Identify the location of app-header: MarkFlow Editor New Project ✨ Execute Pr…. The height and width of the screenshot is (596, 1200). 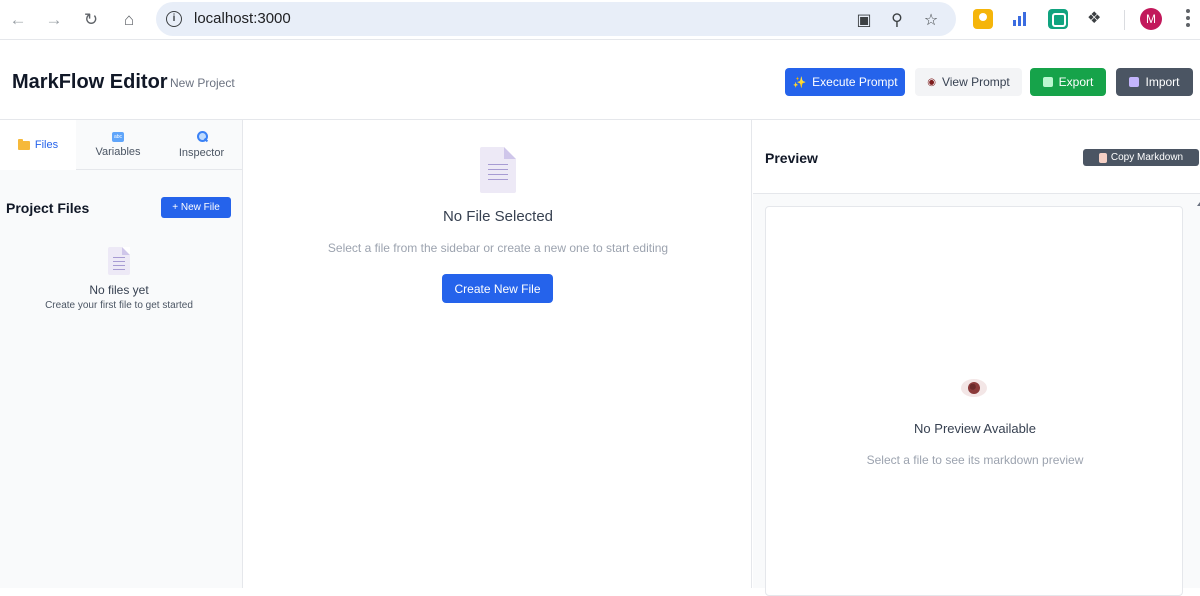
(600, 81).